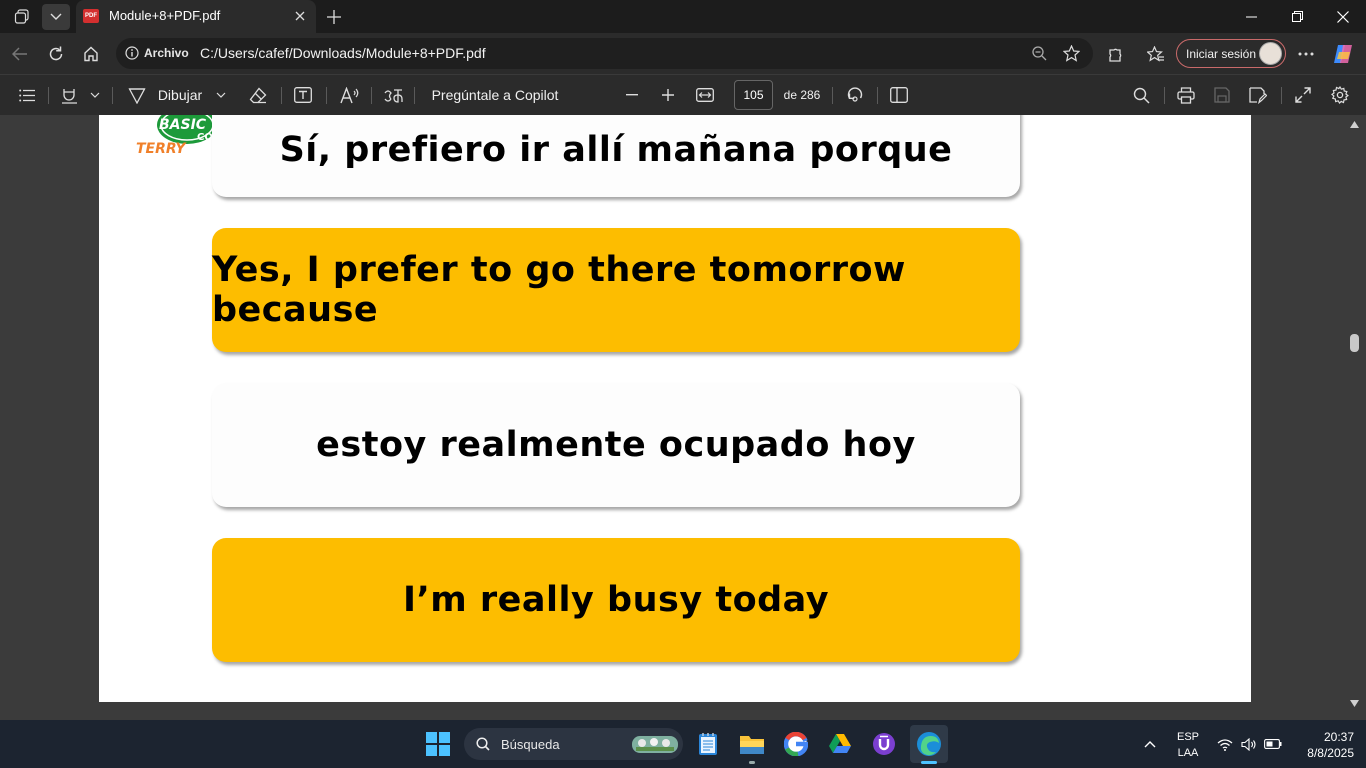 This screenshot has width=1366, height=768. I want to click on google-drive-icon, so click(840, 744).